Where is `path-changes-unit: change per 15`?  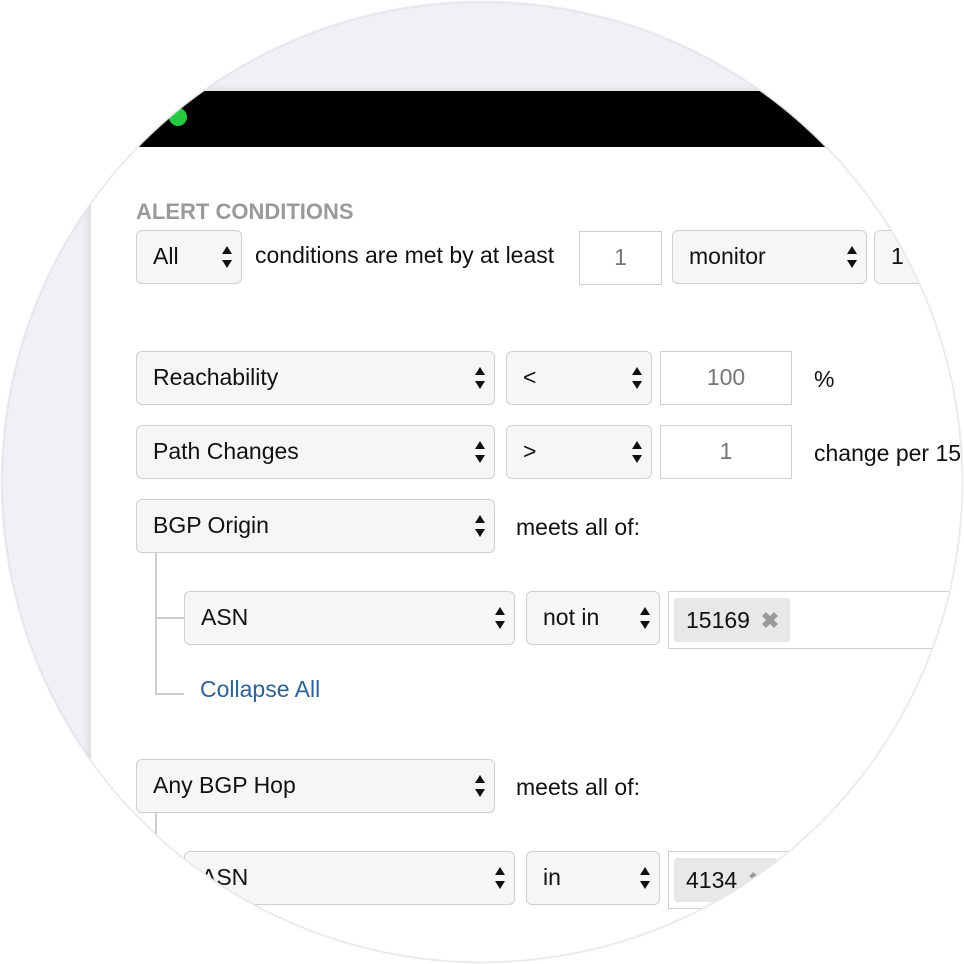
path-changes-unit: change per 15 is located at coordinates (888, 453).